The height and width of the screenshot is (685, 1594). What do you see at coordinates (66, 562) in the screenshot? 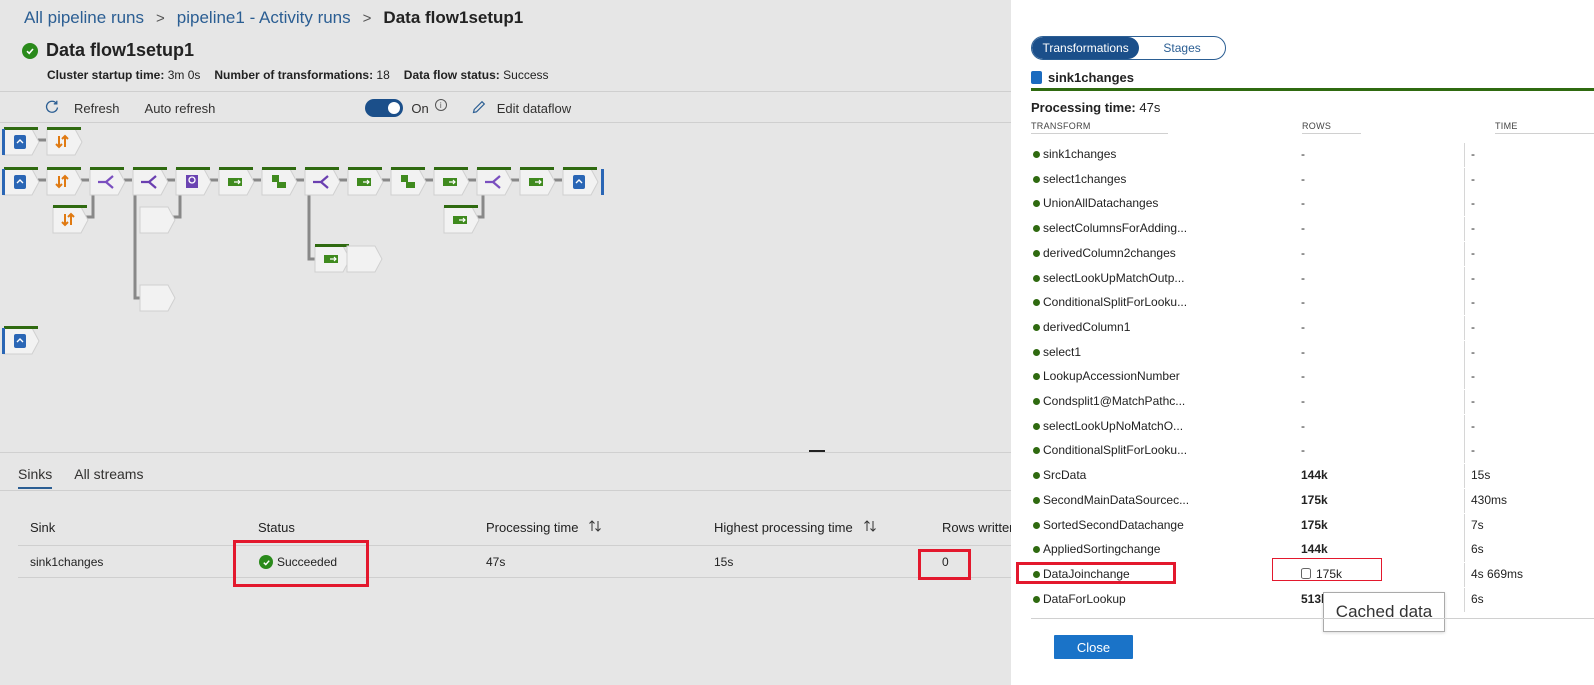
I see `sink-name-cell: sink1changes` at bounding box center [66, 562].